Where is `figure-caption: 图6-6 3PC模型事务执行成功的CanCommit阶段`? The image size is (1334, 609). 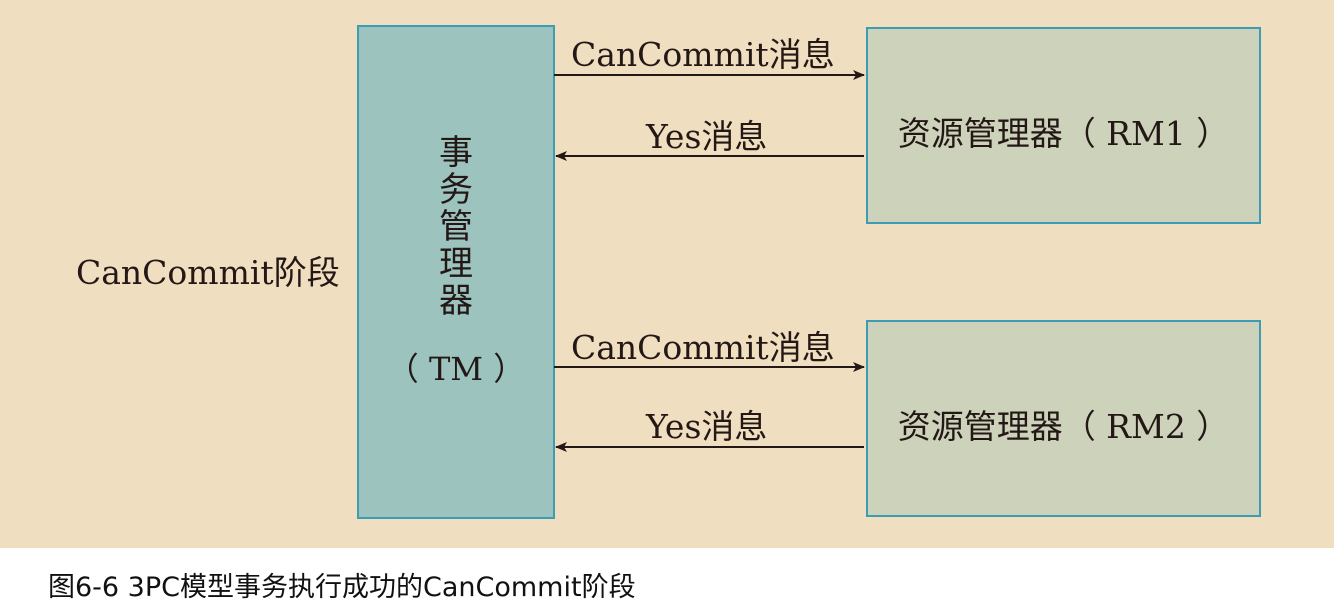
figure-caption: 图6-6 3PC模型事务执行成功的CanCommit阶段 is located at coordinates (342, 587).